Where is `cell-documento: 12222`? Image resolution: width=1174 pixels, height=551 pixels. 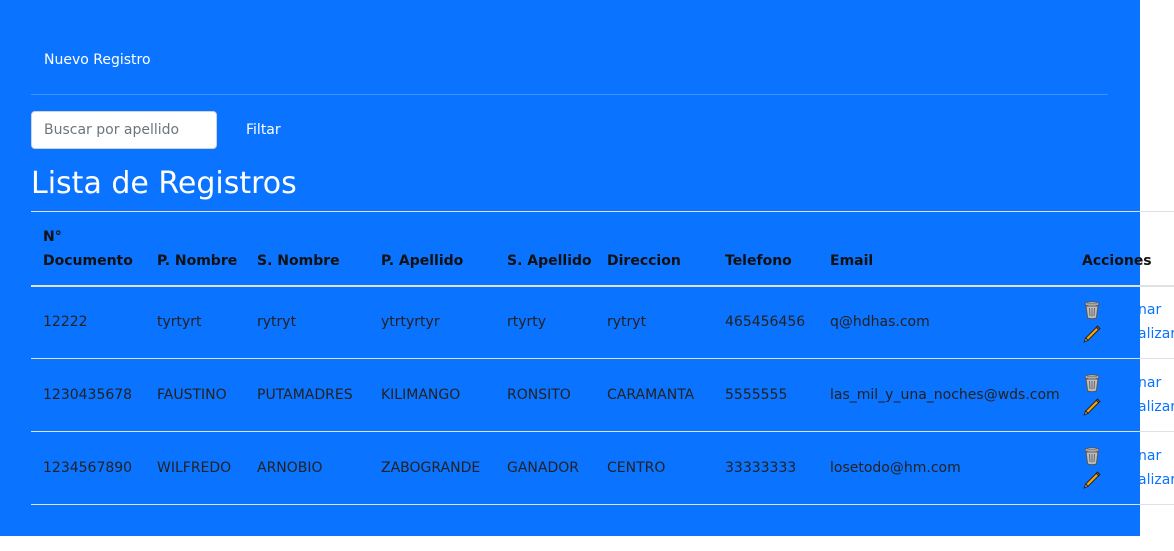 cell-documento: 12222 is located at coordinates (65, 322).